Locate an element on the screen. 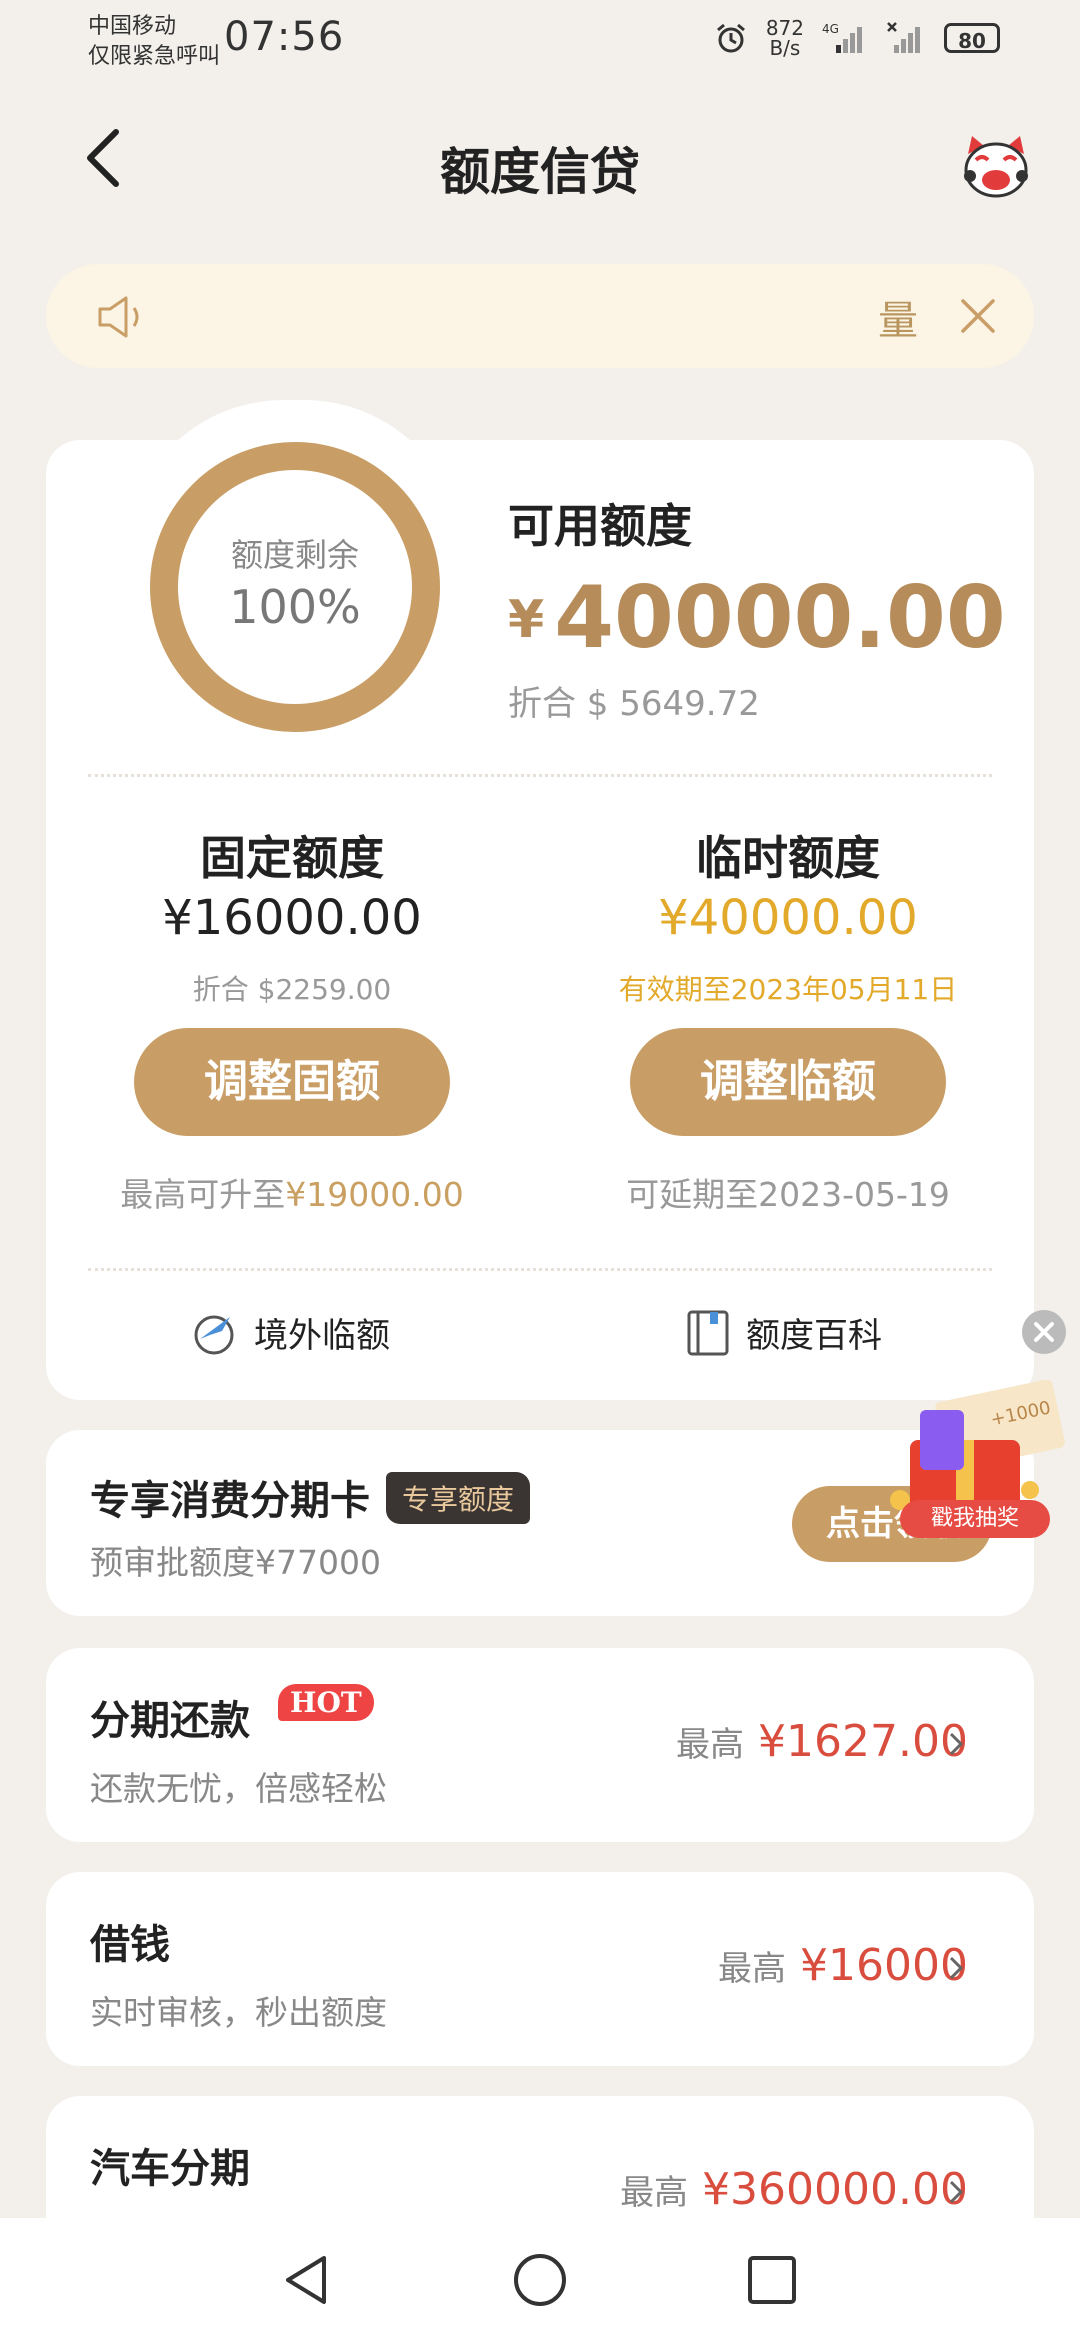  item-sub: 实时审核，秒出额度 is located at coordinates (238, 2012).